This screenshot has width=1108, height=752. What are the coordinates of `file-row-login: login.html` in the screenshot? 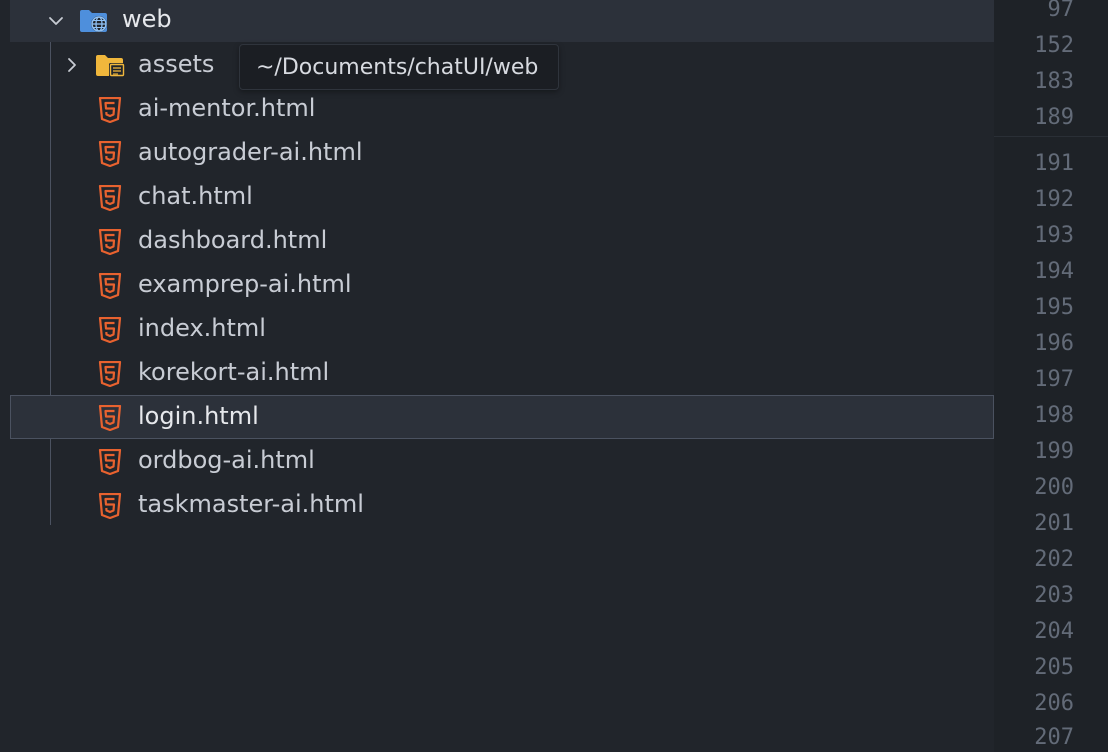 It's located at (502, 417).